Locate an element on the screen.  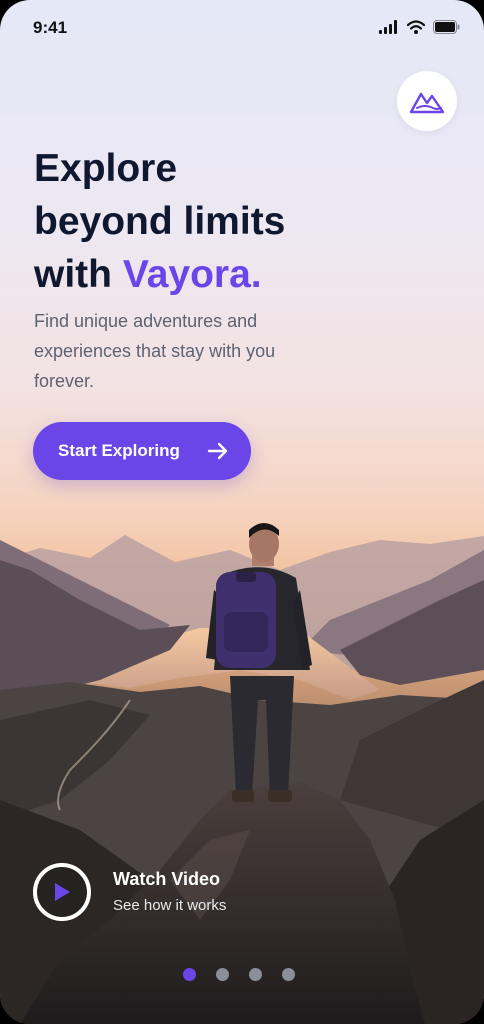
play-icon is located at coordinates (62, 892).